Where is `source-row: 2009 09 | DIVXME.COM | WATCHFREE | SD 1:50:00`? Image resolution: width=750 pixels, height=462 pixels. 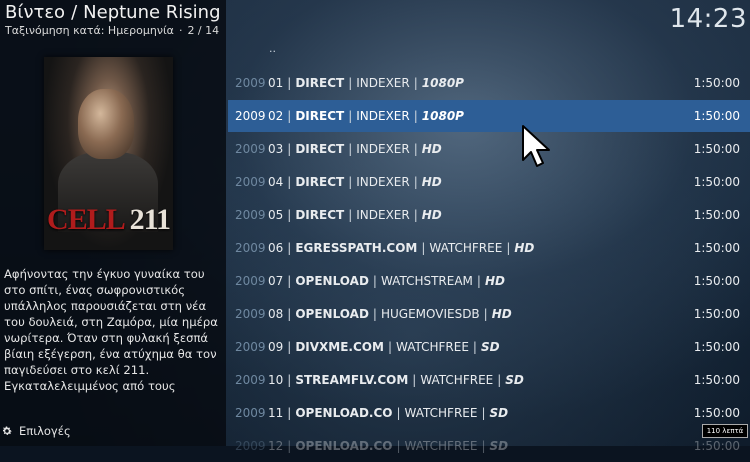 source-row: 2009 09 | DIVXME.COM | WATCHFREE | SD 1:50:00 is located at coordinates (489, 347).